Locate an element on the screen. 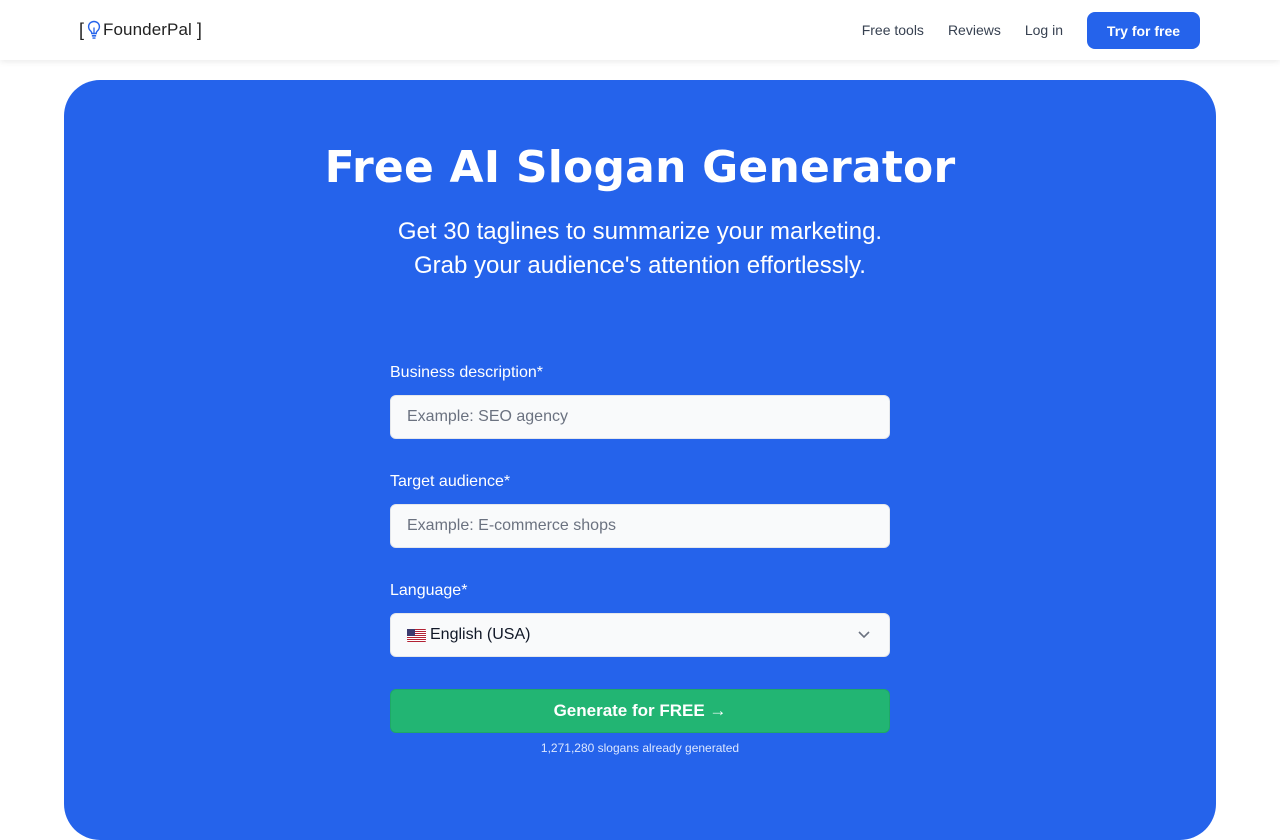 Image resolution: width=1280 pixels, height=840 pixels. lightbulb-icon is located at coordinates (94, 29).